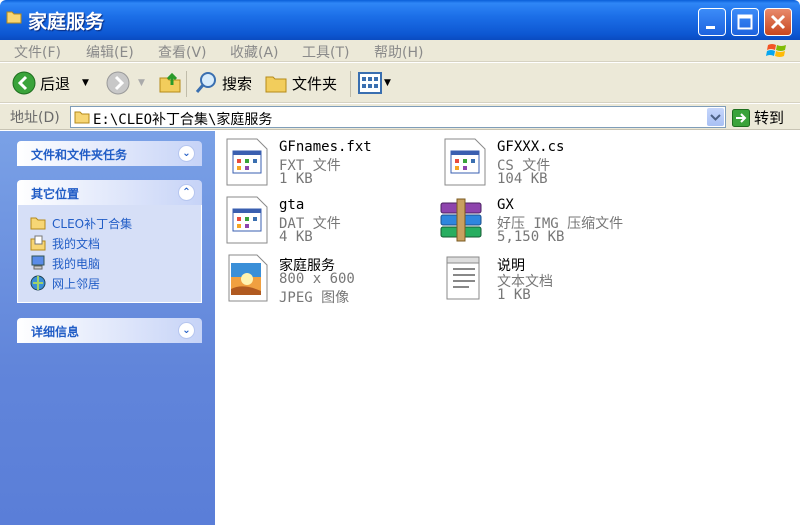  I want to click on image-file-icon, so click(248, 278).